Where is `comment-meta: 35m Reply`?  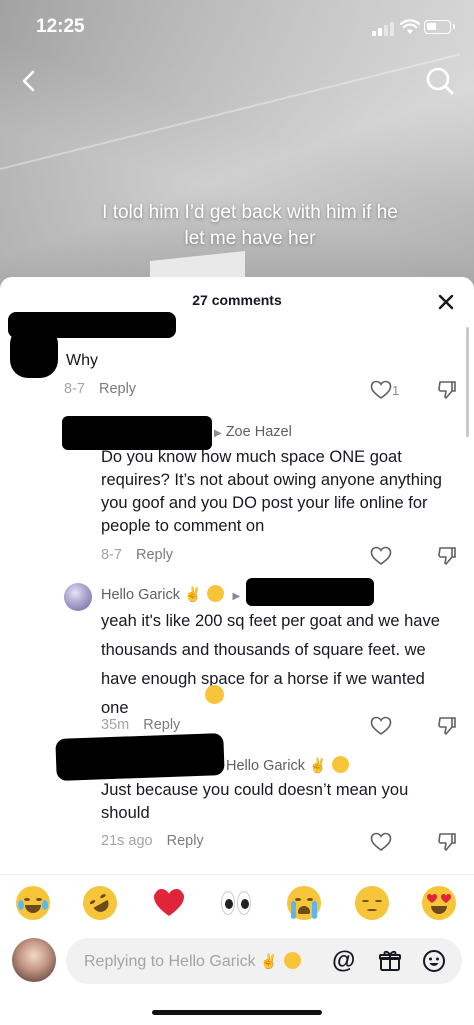 comment-meta: 35m Reply is located at coordinates (140, 725).